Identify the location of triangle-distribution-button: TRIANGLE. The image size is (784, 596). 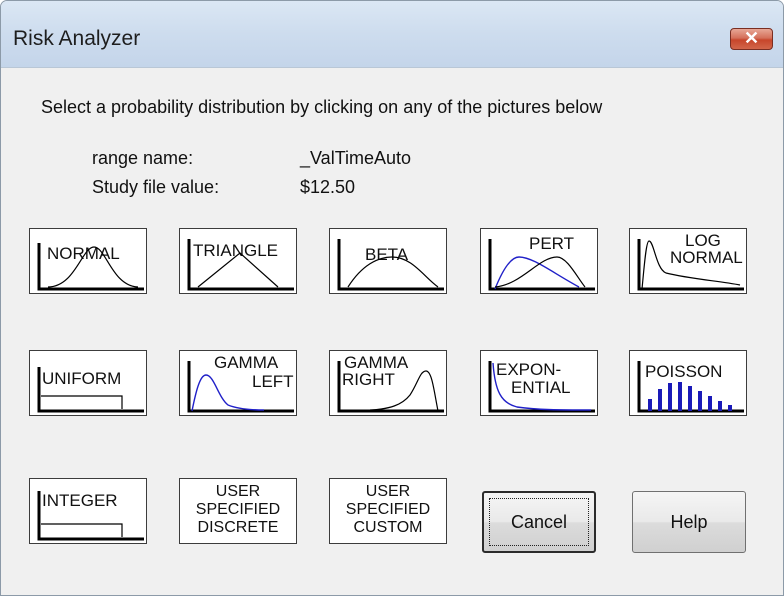
(238, 261).